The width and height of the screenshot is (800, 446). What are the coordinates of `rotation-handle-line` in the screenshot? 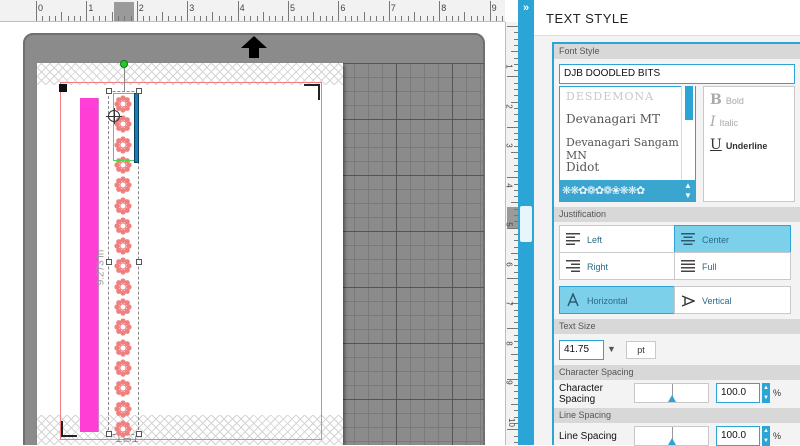 It's located at (124, 80).